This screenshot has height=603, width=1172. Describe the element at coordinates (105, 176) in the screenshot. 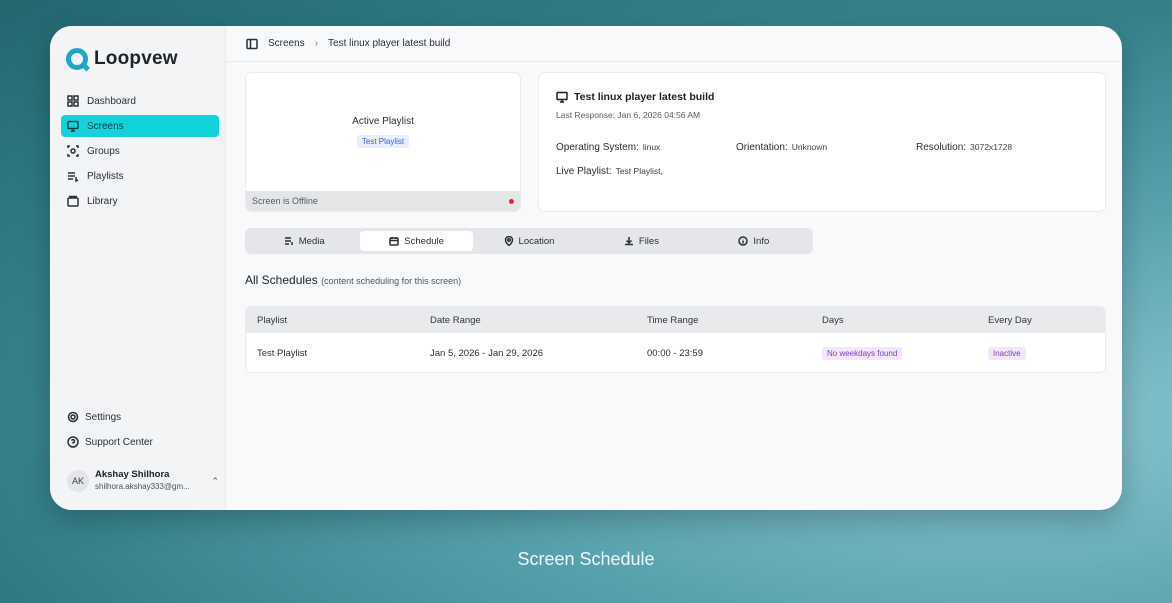

I see `sidebar-item-label: Playlists` at that location.